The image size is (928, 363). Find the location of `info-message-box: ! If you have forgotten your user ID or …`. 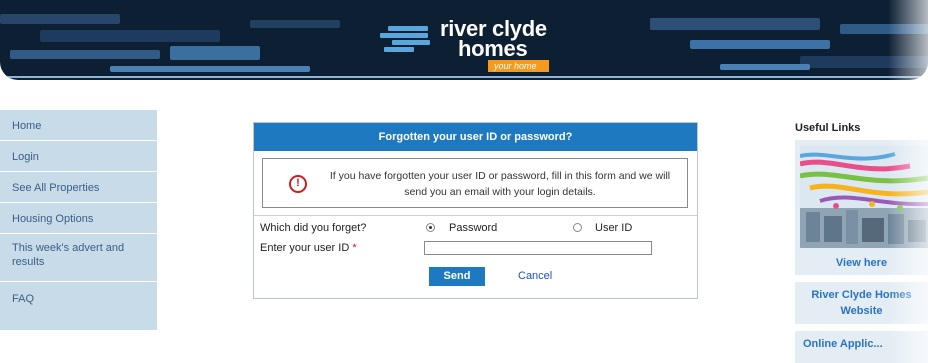

info-message-box: ! If you have forgotten your user ID or … is located at coordinates (475, 183).